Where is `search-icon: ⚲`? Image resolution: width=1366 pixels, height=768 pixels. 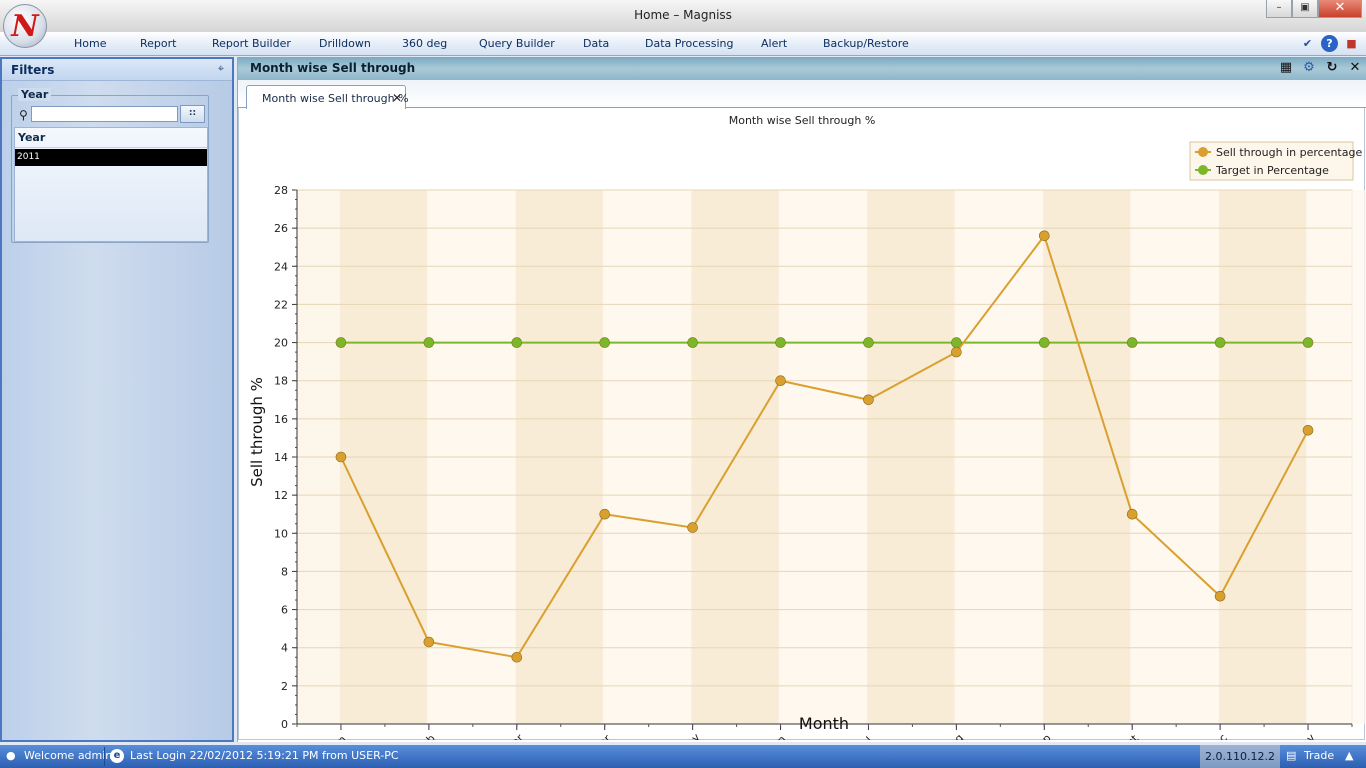 search-icon: ⚲ is located at coordinates (23, 115).